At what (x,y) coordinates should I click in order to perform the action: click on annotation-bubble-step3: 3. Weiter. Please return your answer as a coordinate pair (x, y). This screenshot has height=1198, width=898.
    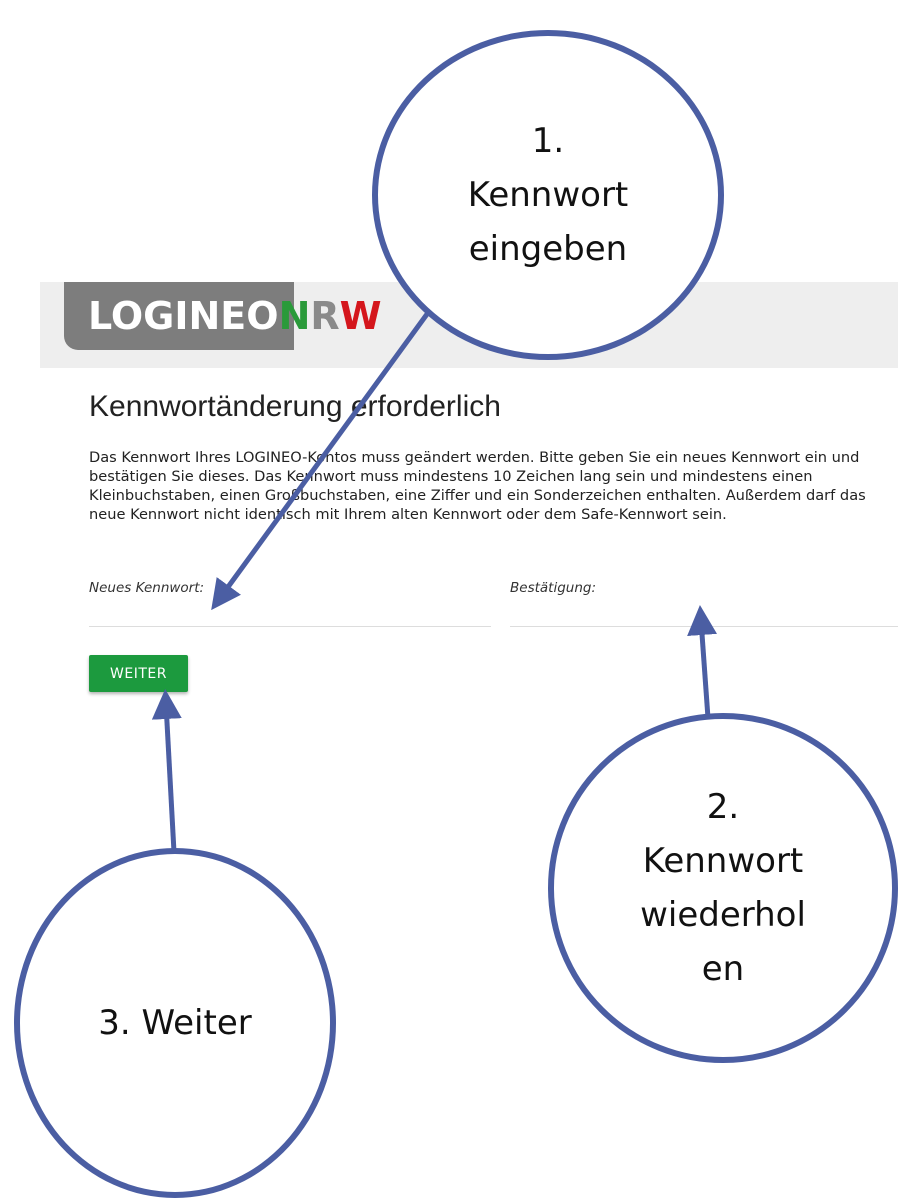
    Looking at the image, I should click on (175, 1023).